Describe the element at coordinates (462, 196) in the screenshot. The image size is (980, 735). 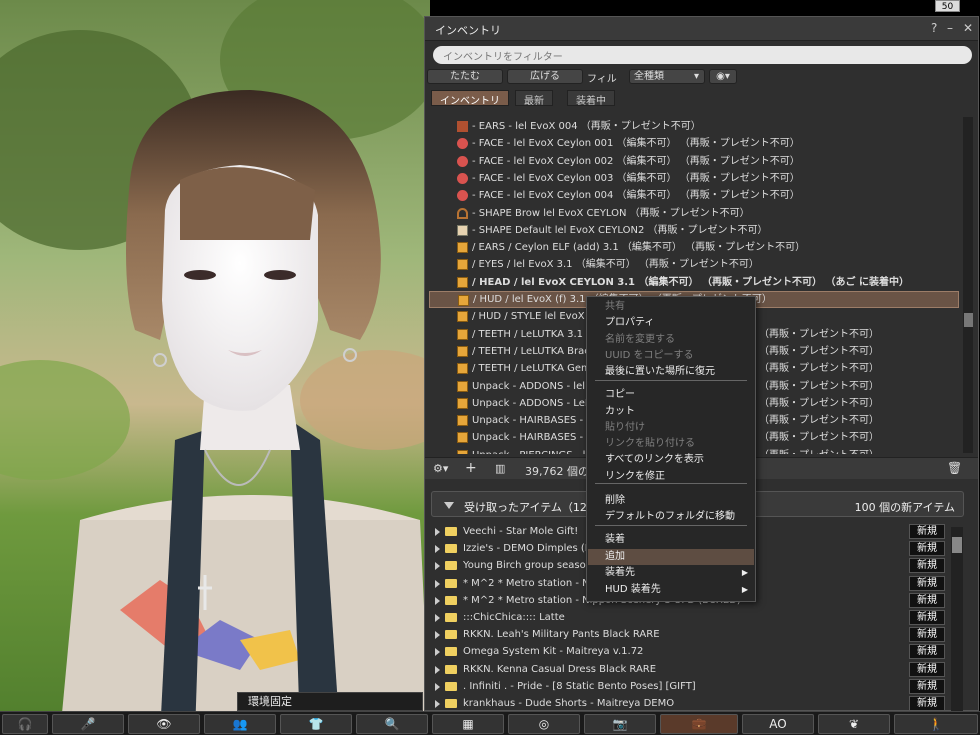
I see `face-icon` at that location.